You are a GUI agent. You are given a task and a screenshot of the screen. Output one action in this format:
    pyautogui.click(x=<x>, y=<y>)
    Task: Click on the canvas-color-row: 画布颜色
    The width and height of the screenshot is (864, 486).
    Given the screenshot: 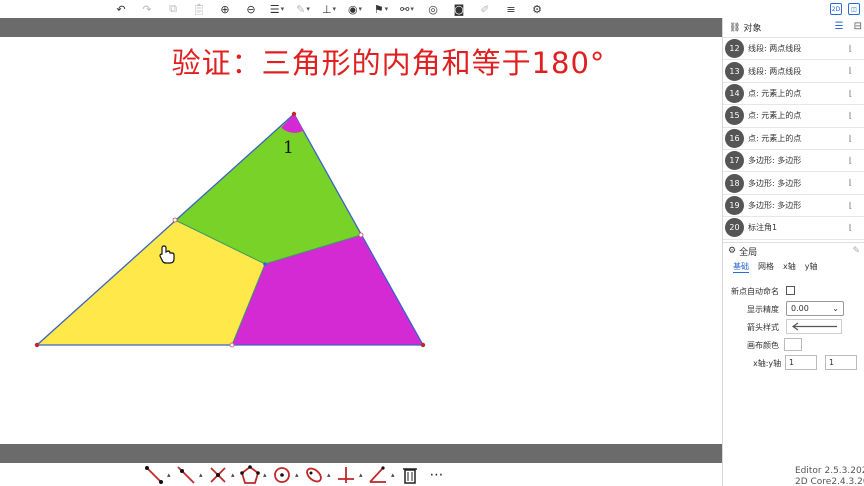 What is the action you would take?
    pyautogui.click(x=793, y=345)
    